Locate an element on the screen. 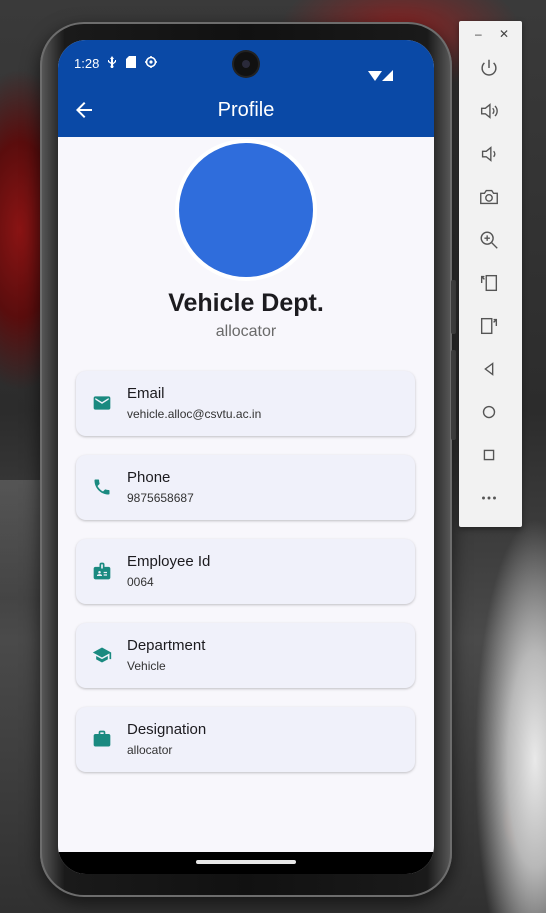  home-icon is located at coordinates (489, 412).